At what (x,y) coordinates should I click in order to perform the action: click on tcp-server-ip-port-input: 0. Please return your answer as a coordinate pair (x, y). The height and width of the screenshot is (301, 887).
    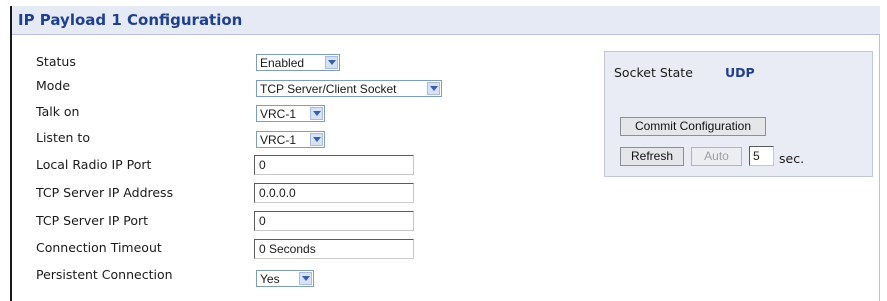
    Looking at the image, I should click on (334, 221).